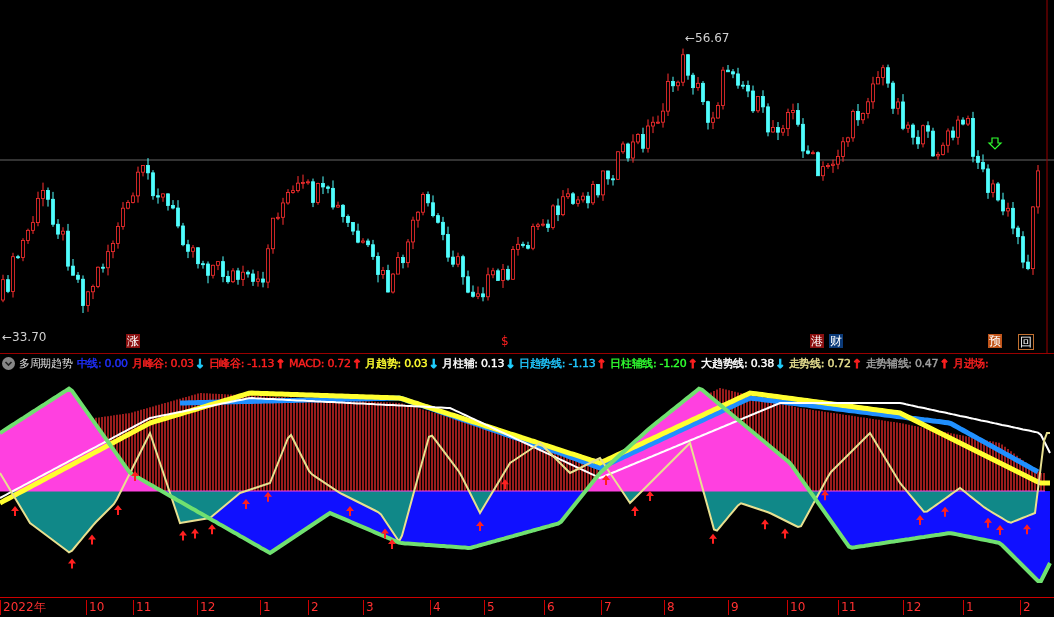 The width and height of the screenshot is (1054, 617). What do you see at coordinates (162, 363) in the screenshot?
I see `legend-value: 月峰谷: 0.03` at bounding box center [162, 363].